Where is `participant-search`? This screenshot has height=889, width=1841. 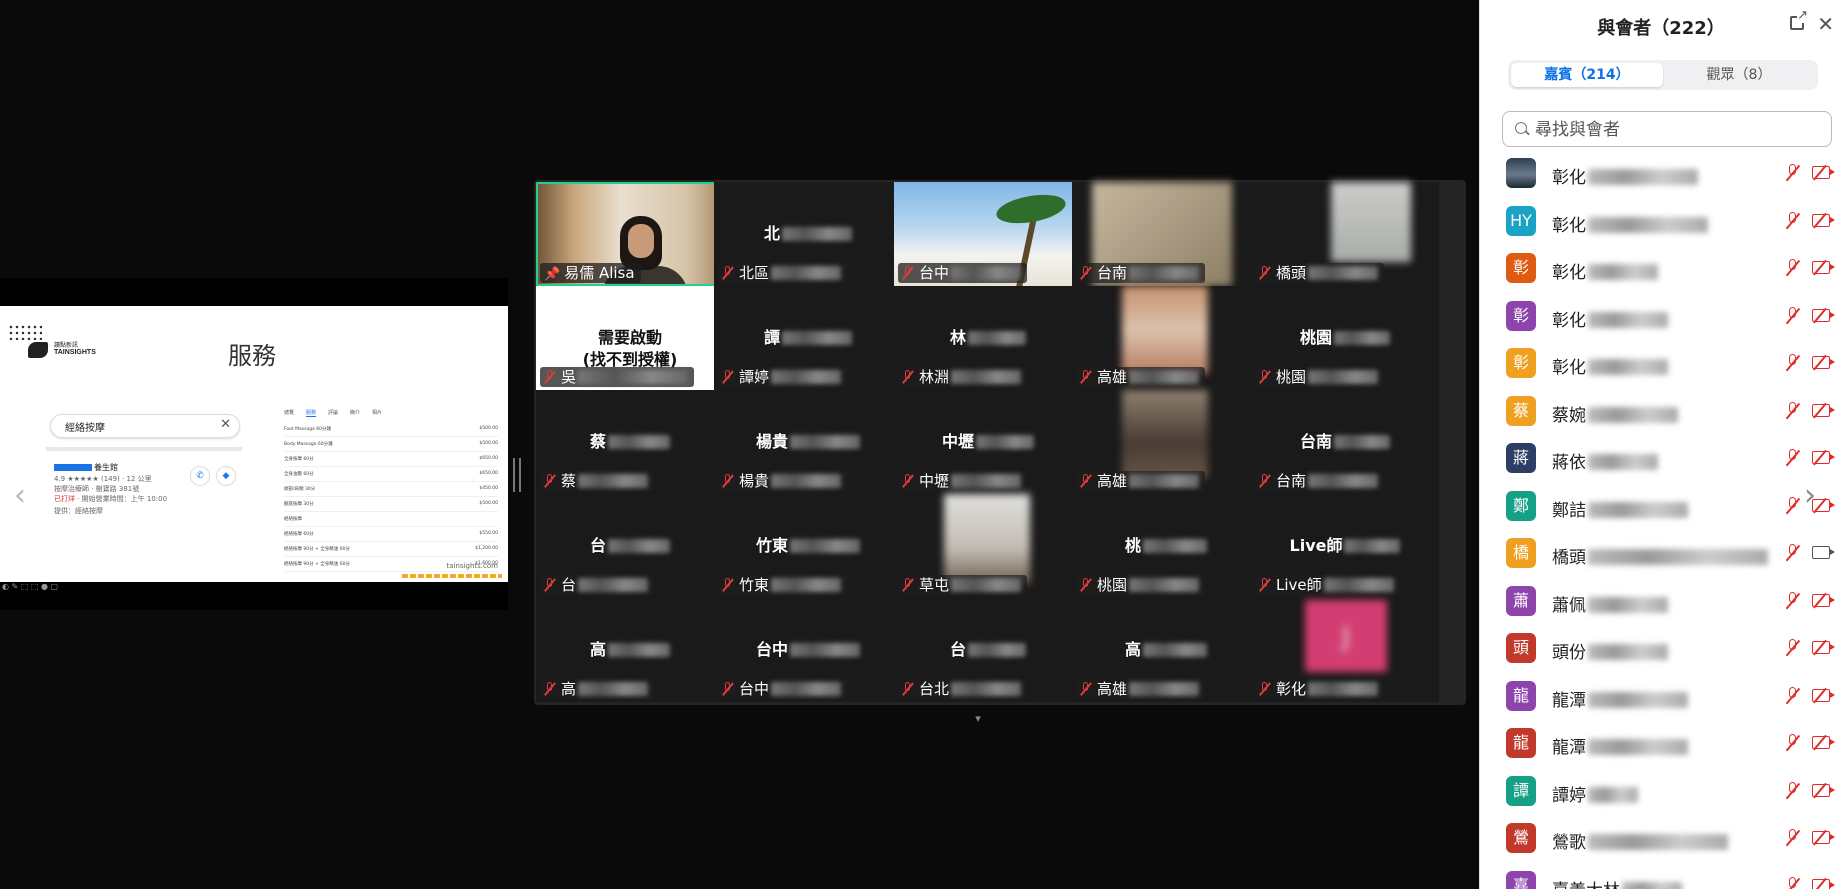 participant-search is located at coordinates (1667, 129).